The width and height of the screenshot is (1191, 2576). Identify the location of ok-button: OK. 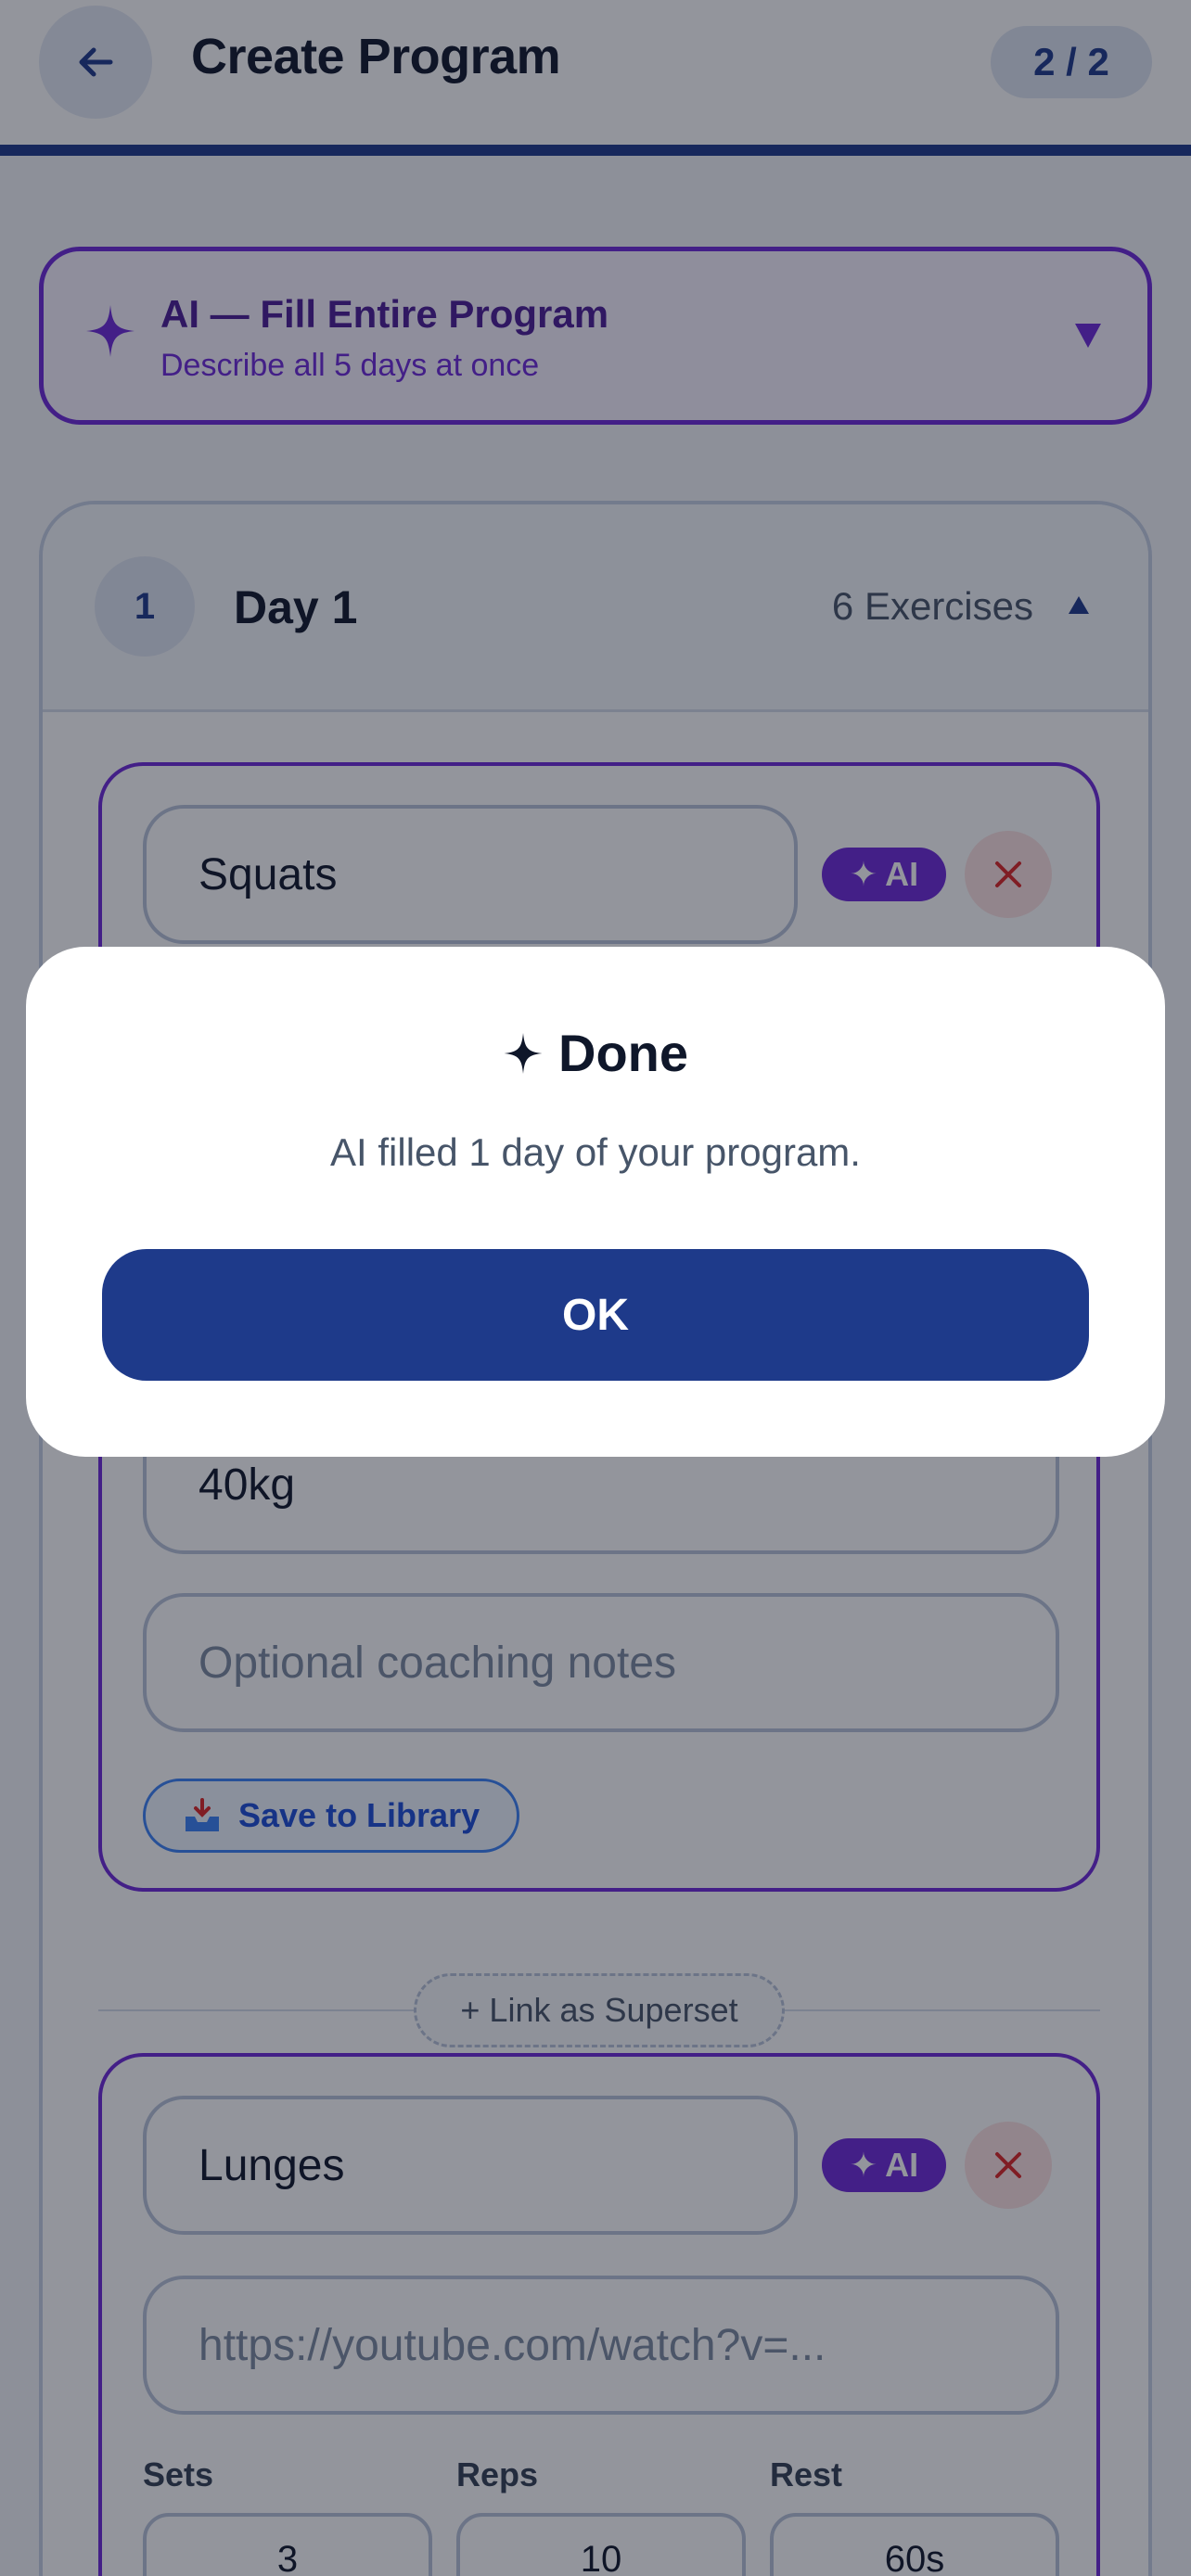
(595, 1315).